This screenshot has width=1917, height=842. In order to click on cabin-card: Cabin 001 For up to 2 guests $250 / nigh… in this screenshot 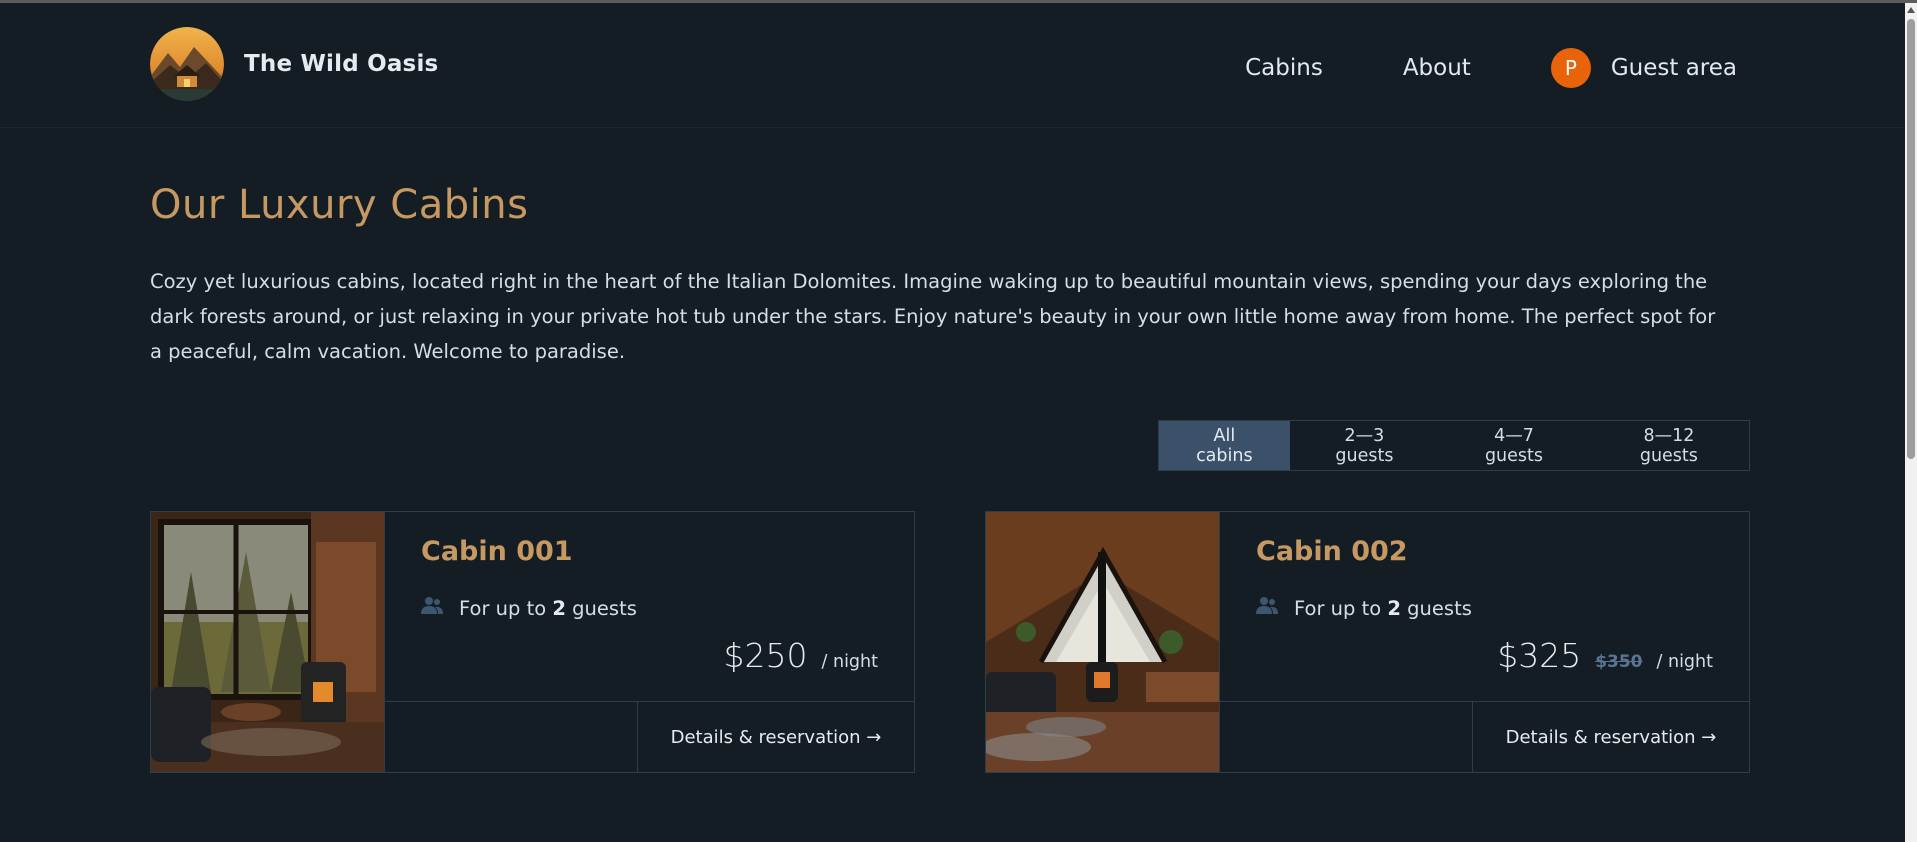, I will do `click(532, 642)`.